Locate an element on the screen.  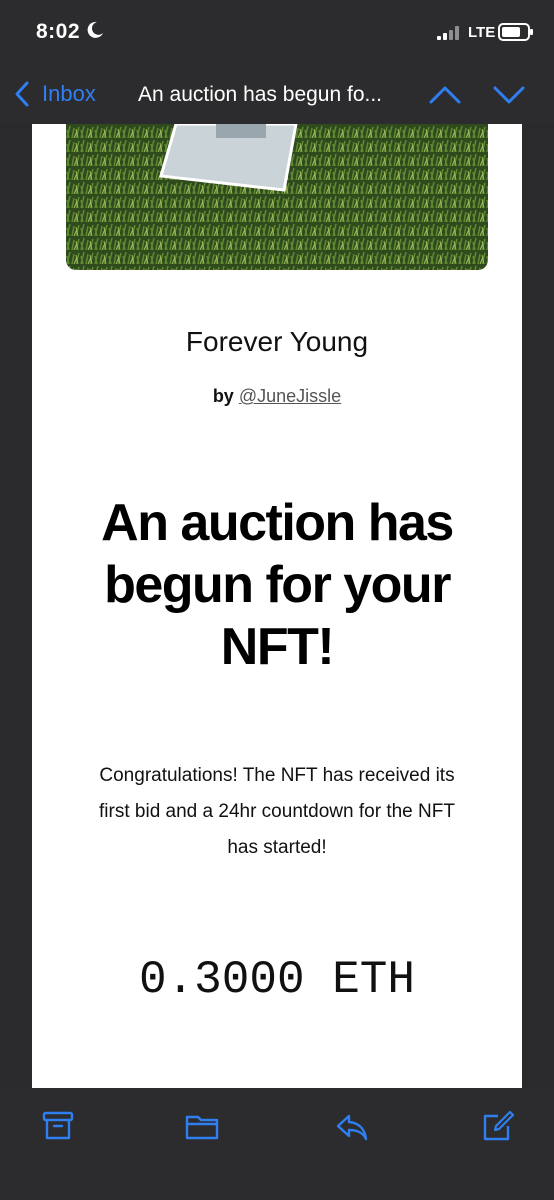
headline: An auction has begun for your NFT! is located at coordinates (277, 585).